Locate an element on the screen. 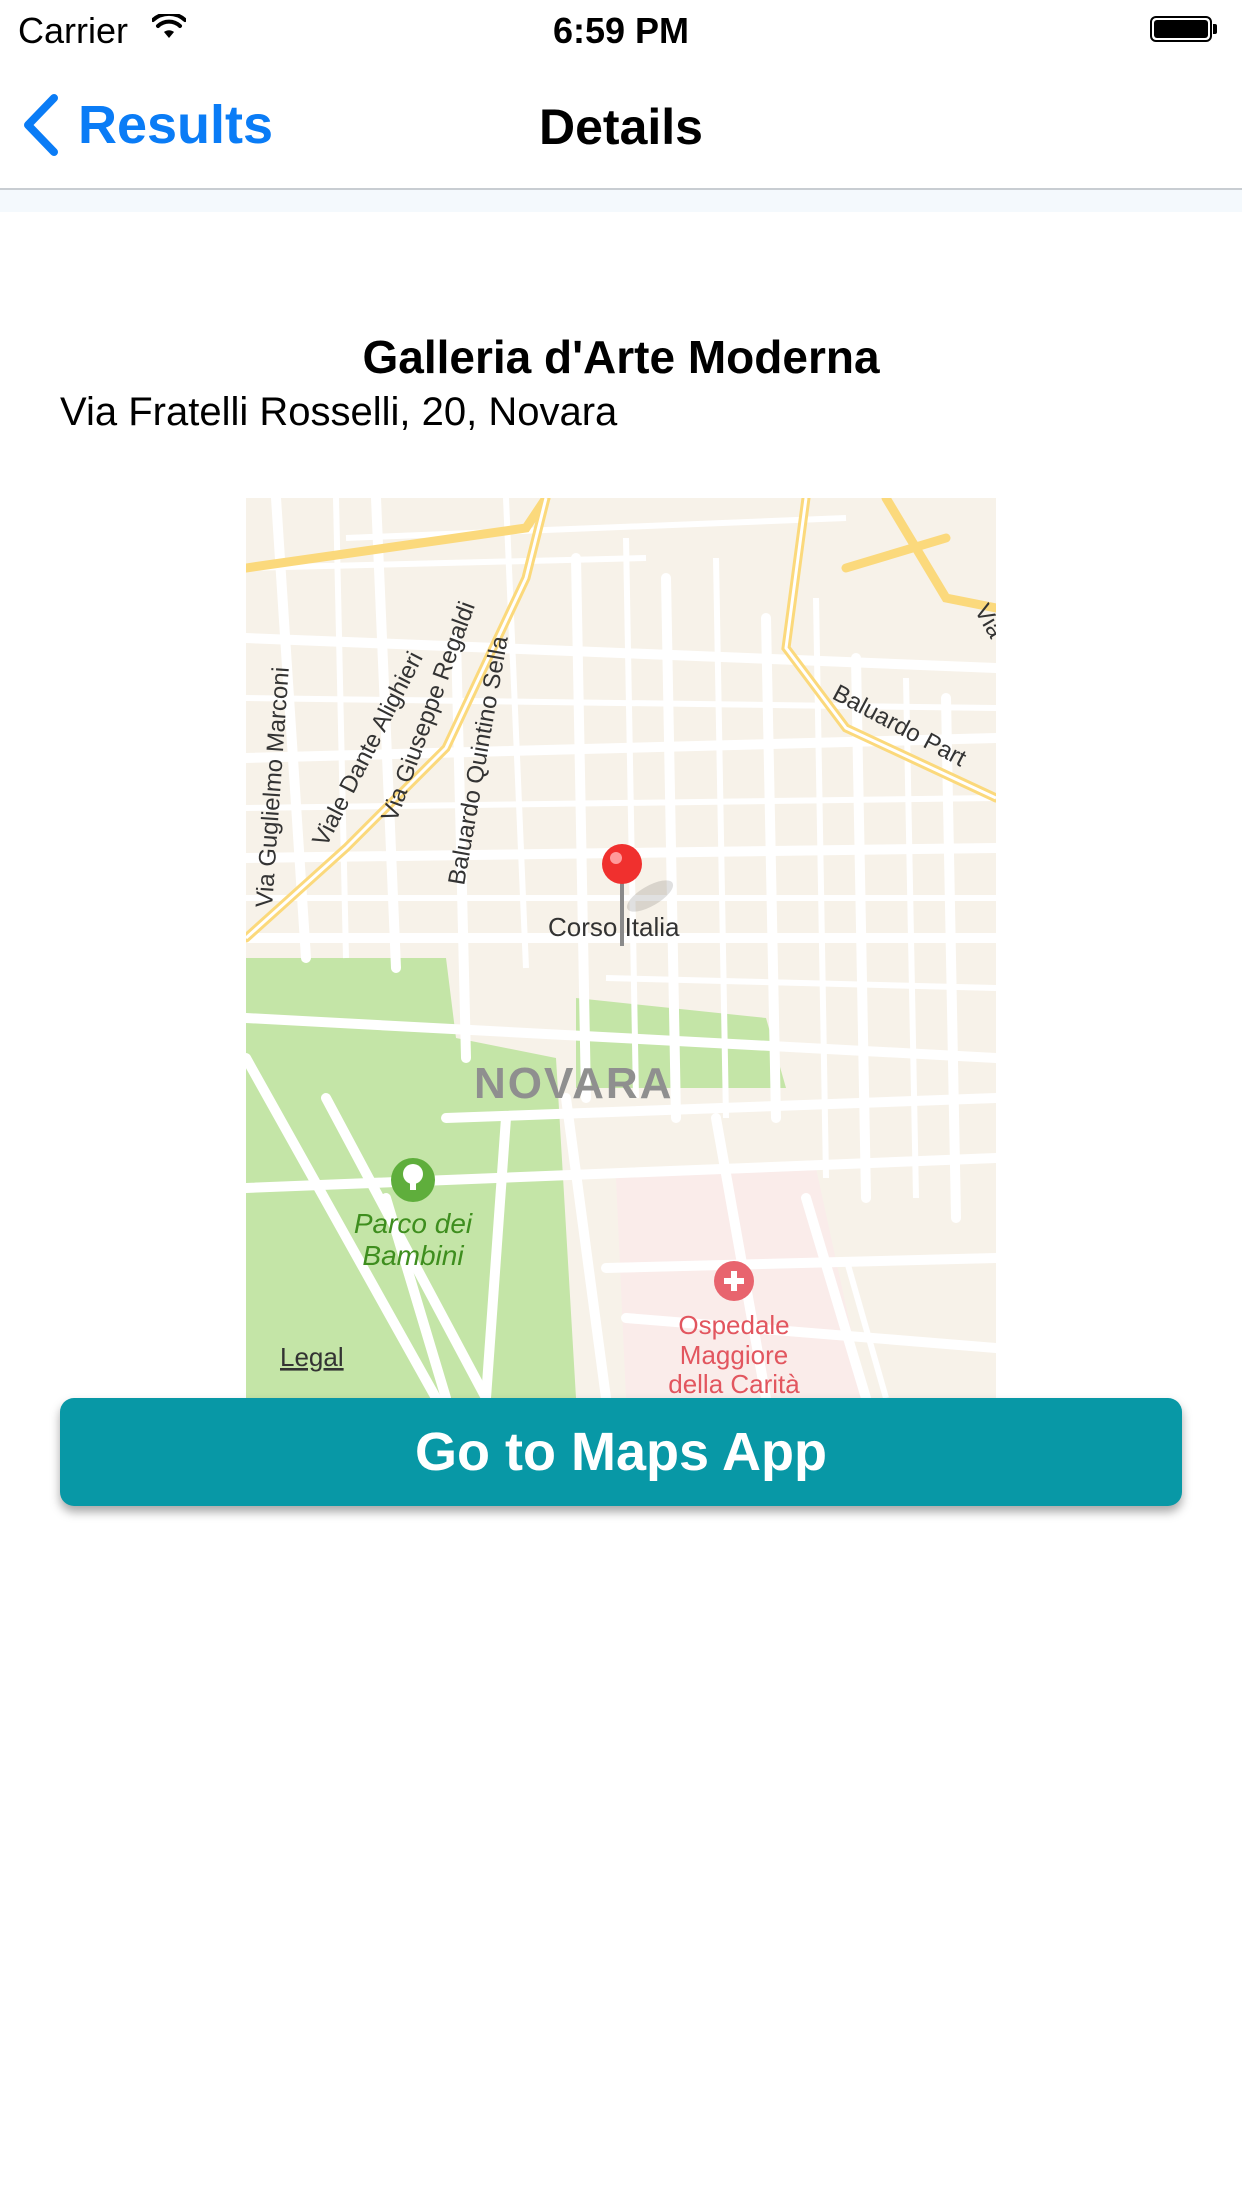  navigation-bar: Results Details is located at coordinates (621, 126).